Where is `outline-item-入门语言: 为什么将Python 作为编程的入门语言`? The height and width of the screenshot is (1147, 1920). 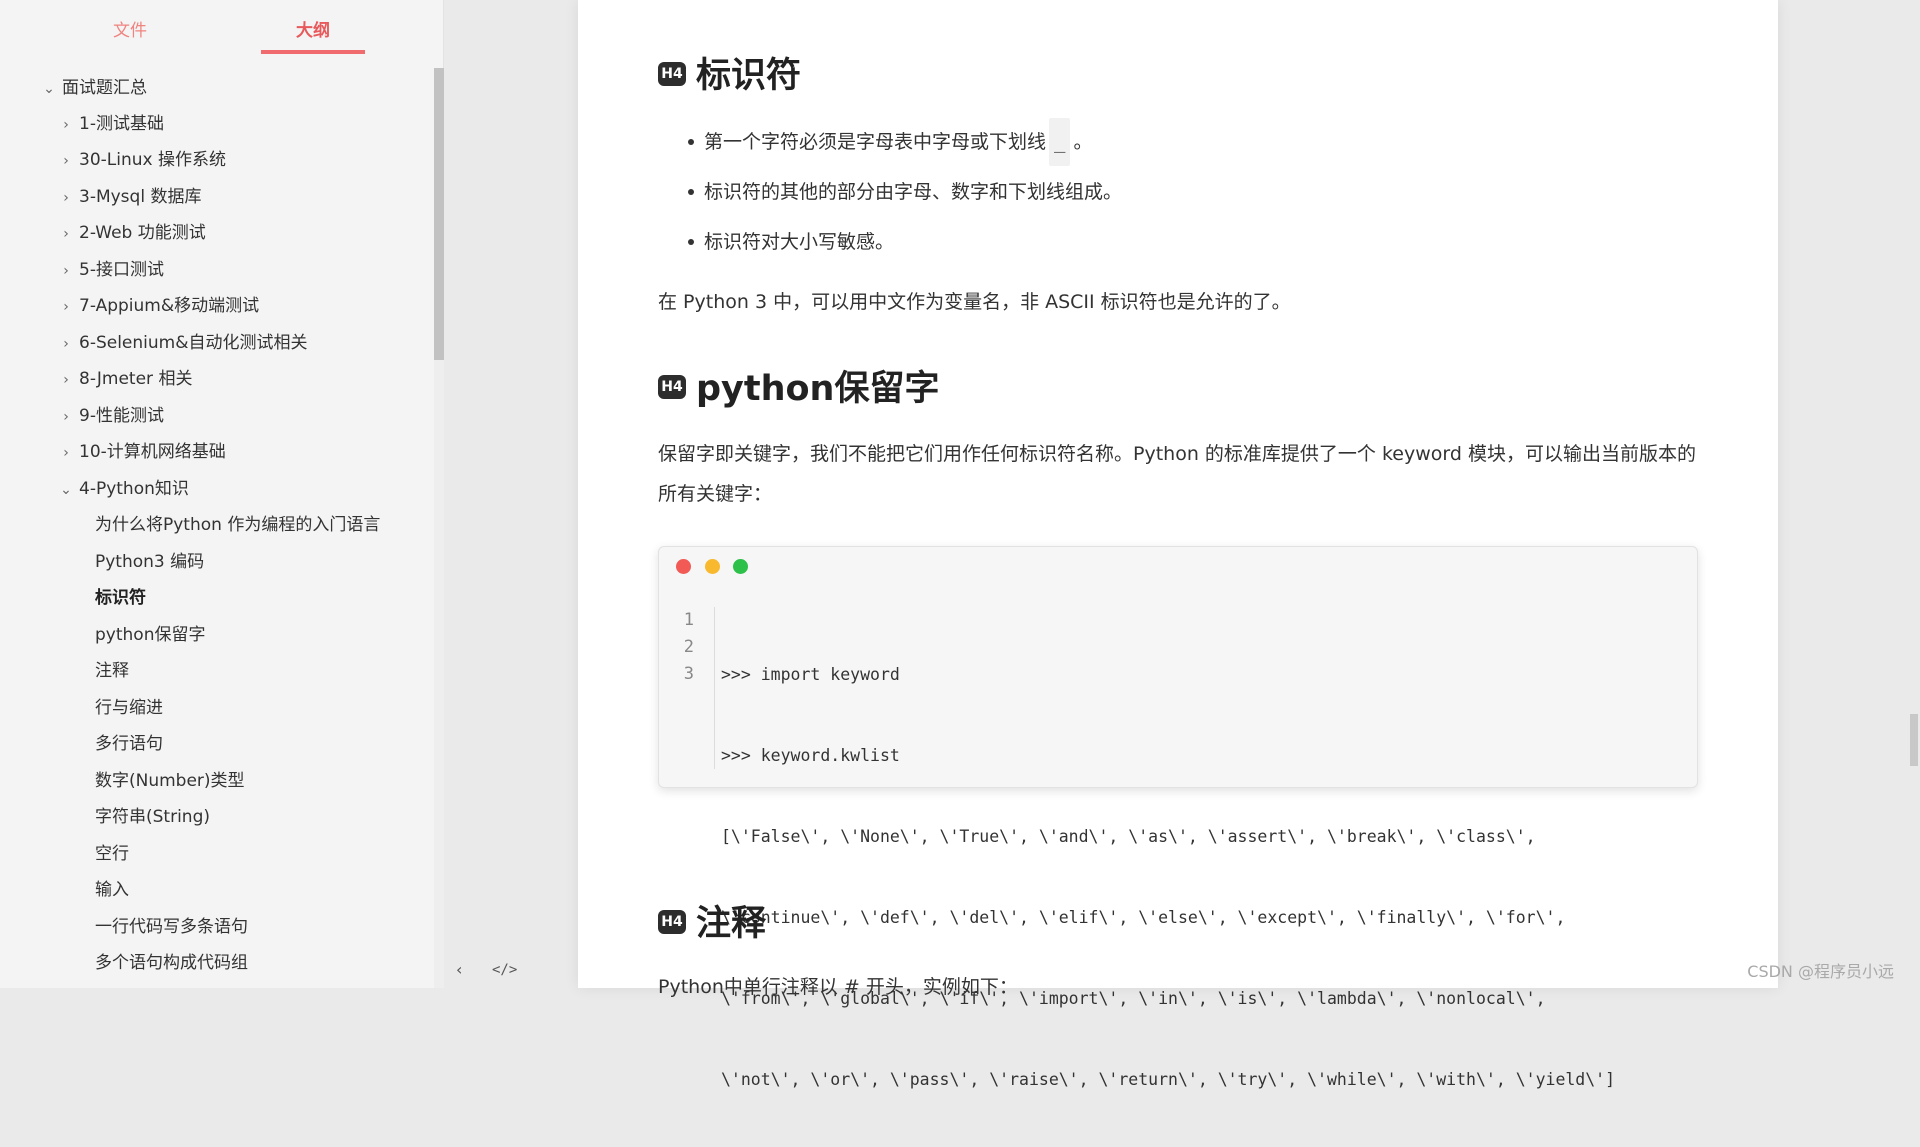
outline-item-入门语言: 为什么将Python 作为编程的入门语言 is located at coordinates (237, 525).